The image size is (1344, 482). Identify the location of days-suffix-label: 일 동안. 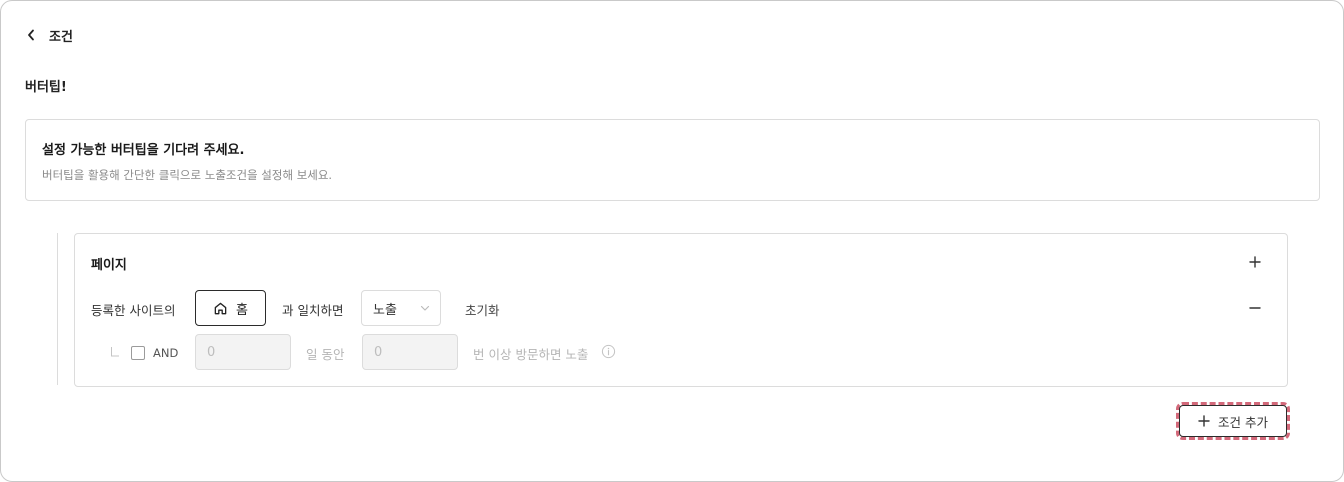
(325, 354).